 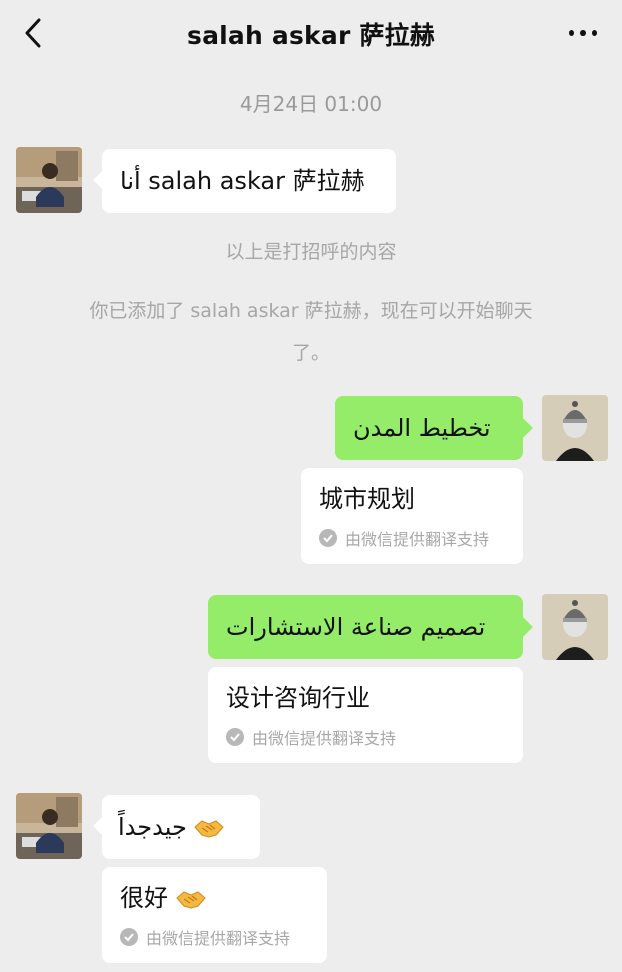 I want to click on more-dots-icon, so click(x=572, y=33).